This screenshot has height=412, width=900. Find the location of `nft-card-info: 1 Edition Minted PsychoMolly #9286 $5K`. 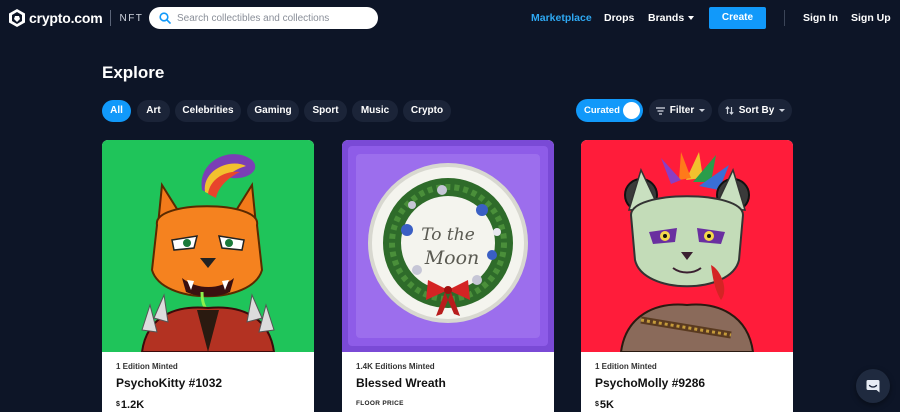

nft-card-info: 1 Edition Minted PsychoMolly #9286 $5K is located at coordinates (687, 382).